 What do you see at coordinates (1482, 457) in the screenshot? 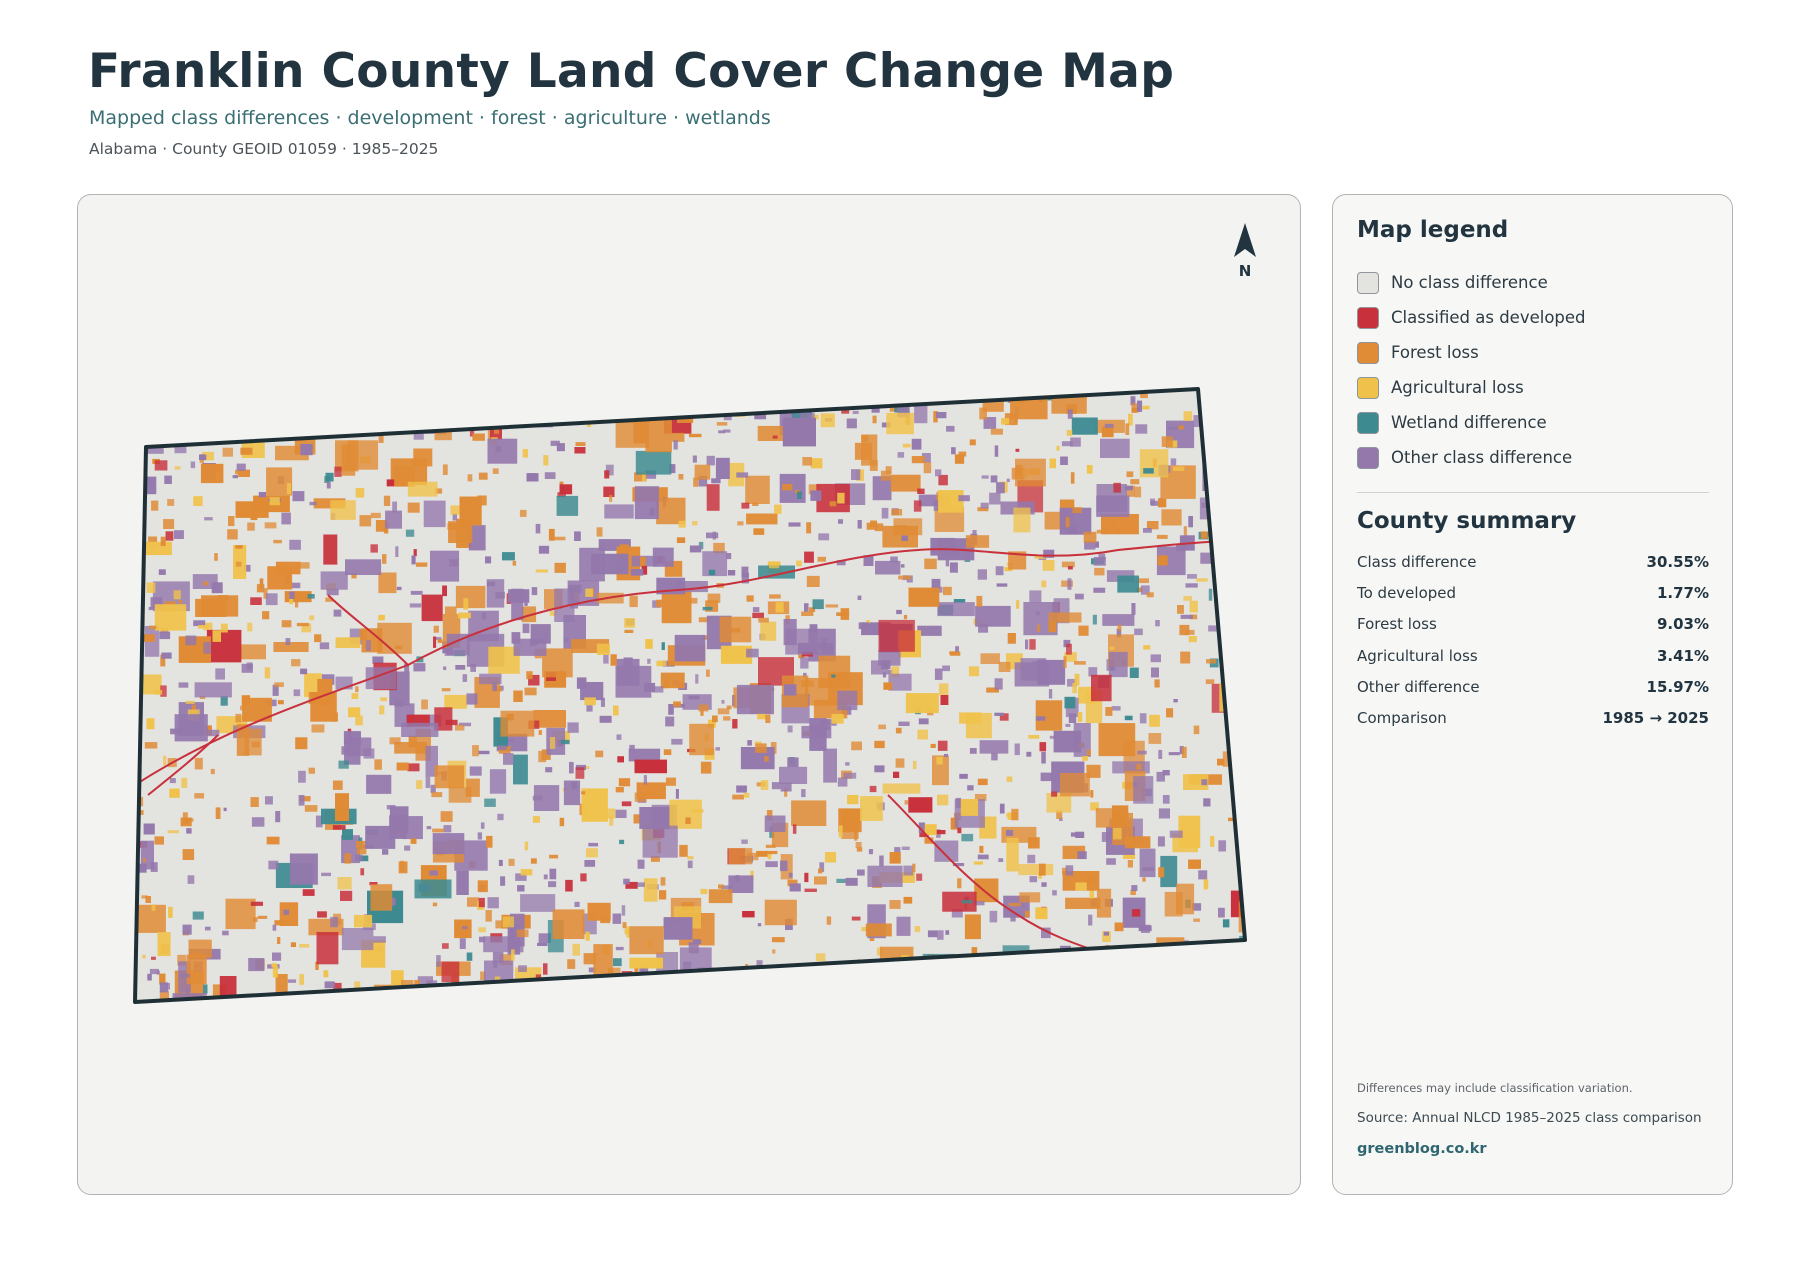
I see `legend-label: Other class difference` at bounding box center [1482, 457].